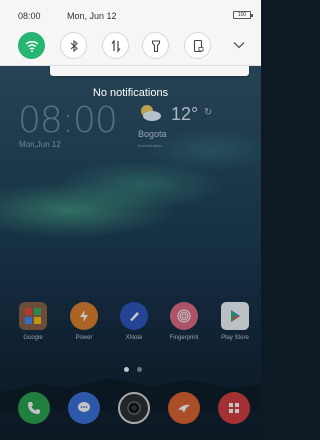  I want to click on bluetooth-toggle, so click(73, 45).